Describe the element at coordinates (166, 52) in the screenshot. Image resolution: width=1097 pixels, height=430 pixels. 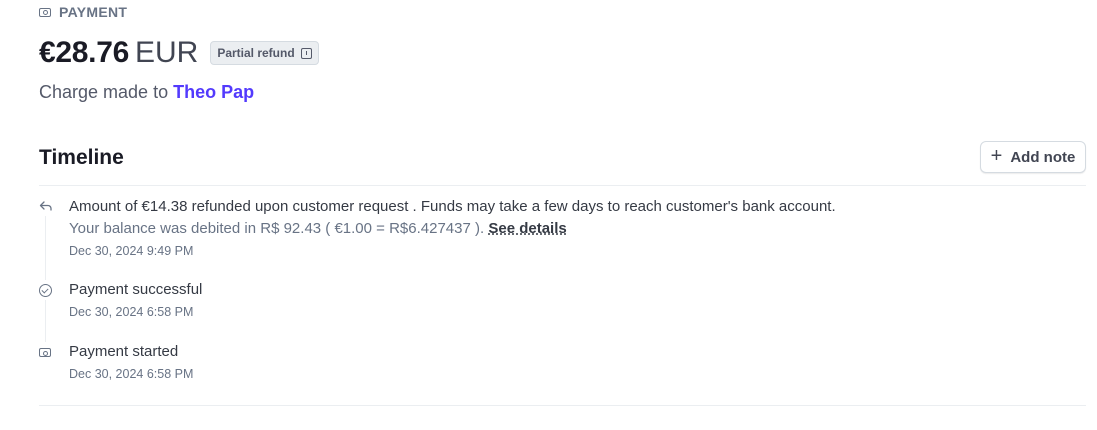
I see `payment-currency: EUR` at that location.